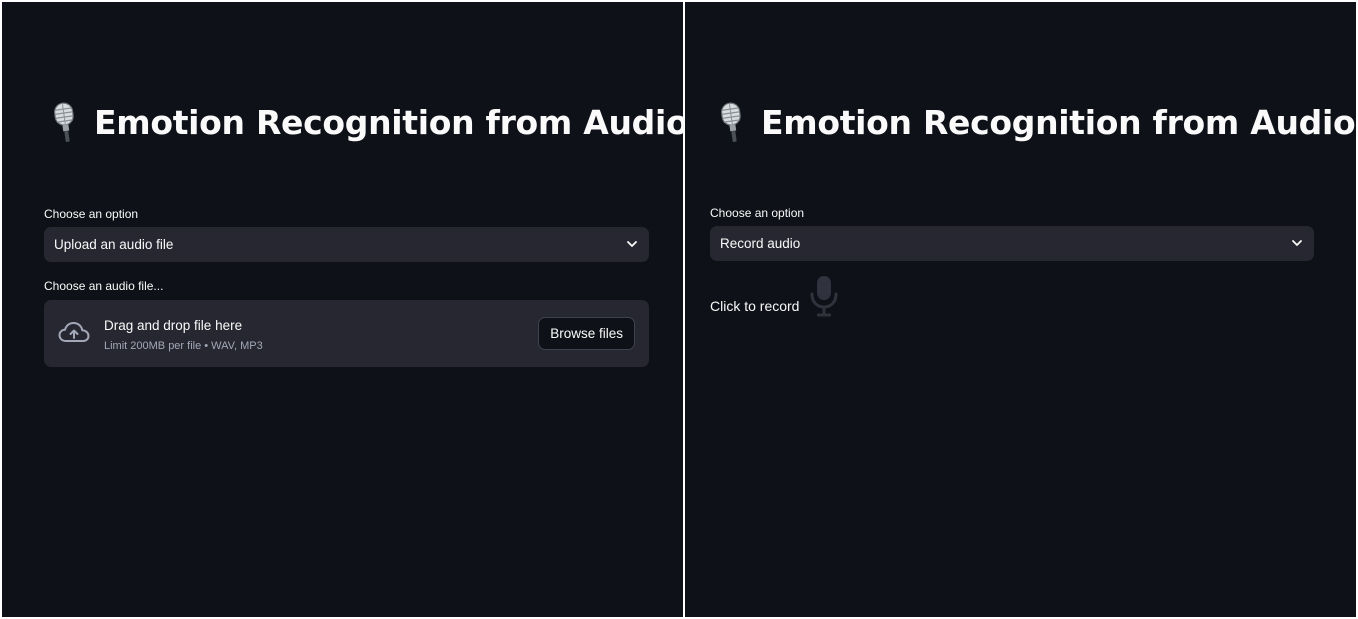 Image resolution: width=1358 pixels, height=619 pixels. What do you see at coordinates (173, 325) in the screenshot?
I see `dropzone-instruction: Drag and drop file here` at bounding box center [173, 325].